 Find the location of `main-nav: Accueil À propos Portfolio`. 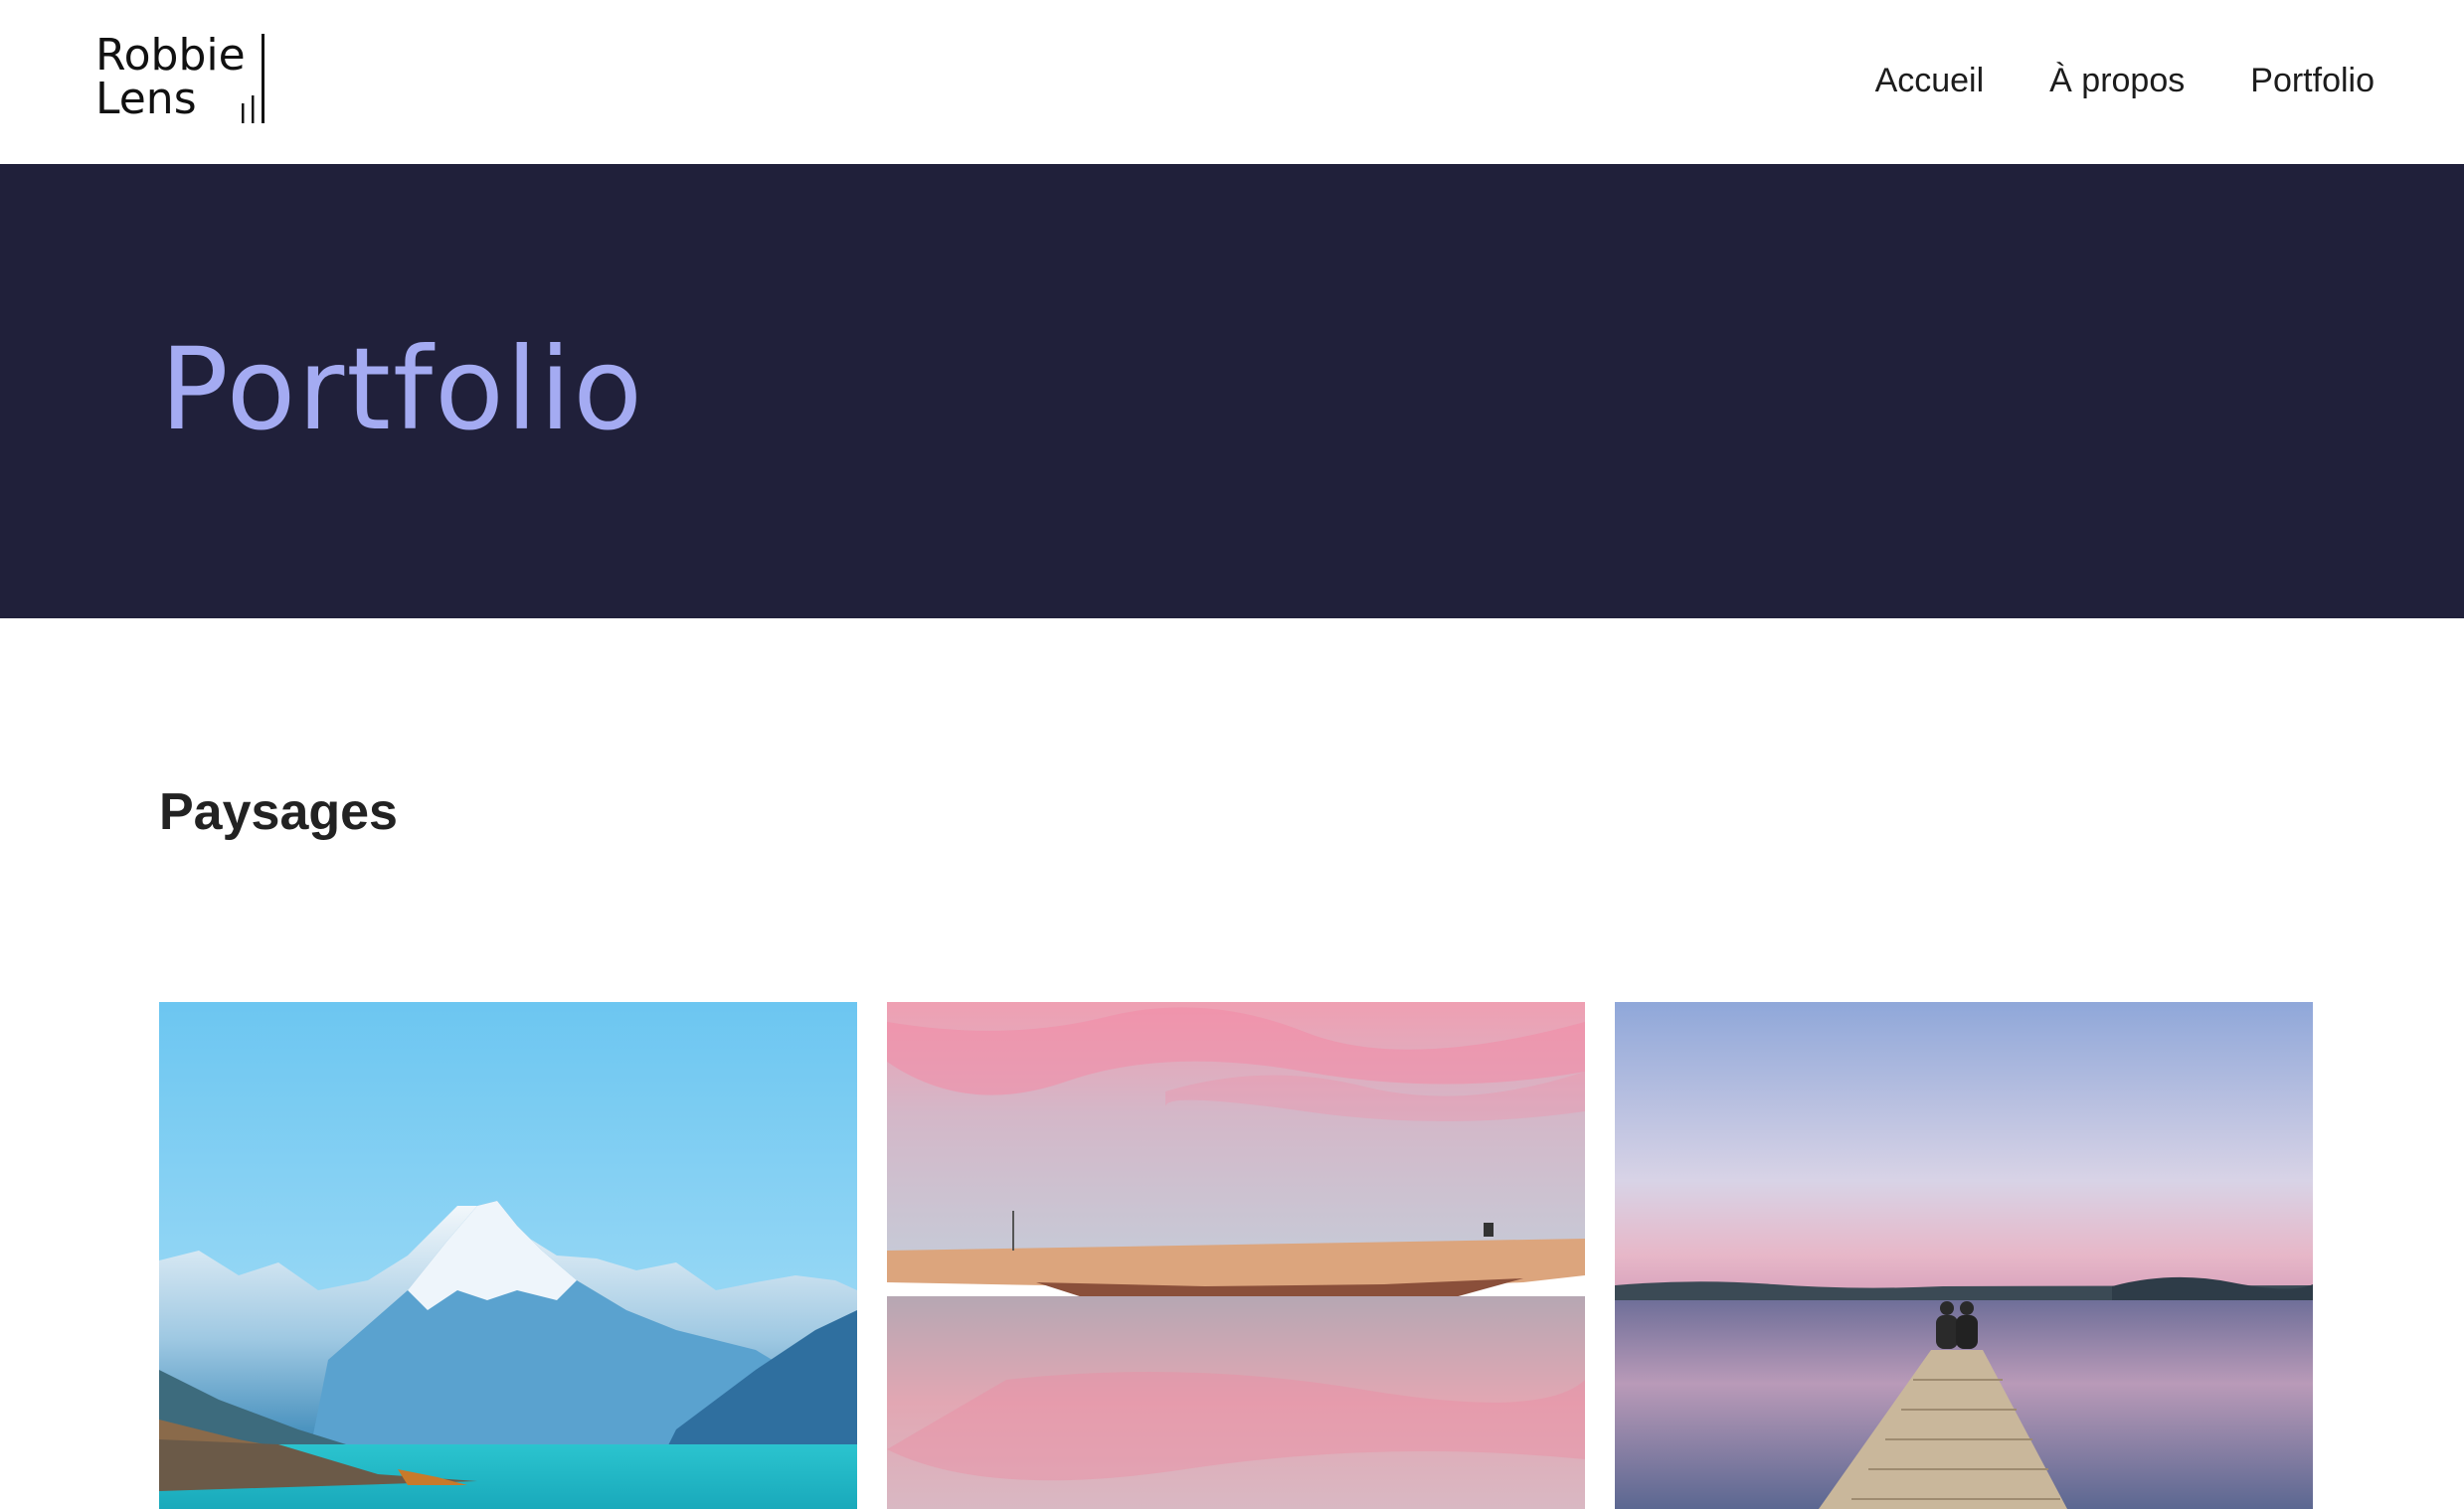

main-nav: Accueil À propos Portfolio is located at coordinates (2125, 80).